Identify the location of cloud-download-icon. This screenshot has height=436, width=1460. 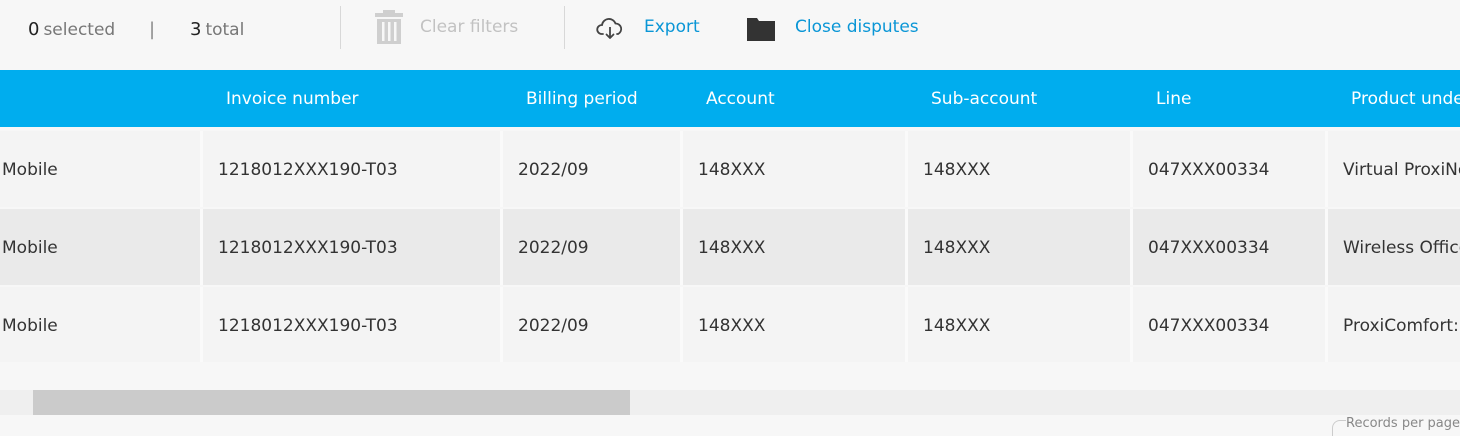
(610, 31).